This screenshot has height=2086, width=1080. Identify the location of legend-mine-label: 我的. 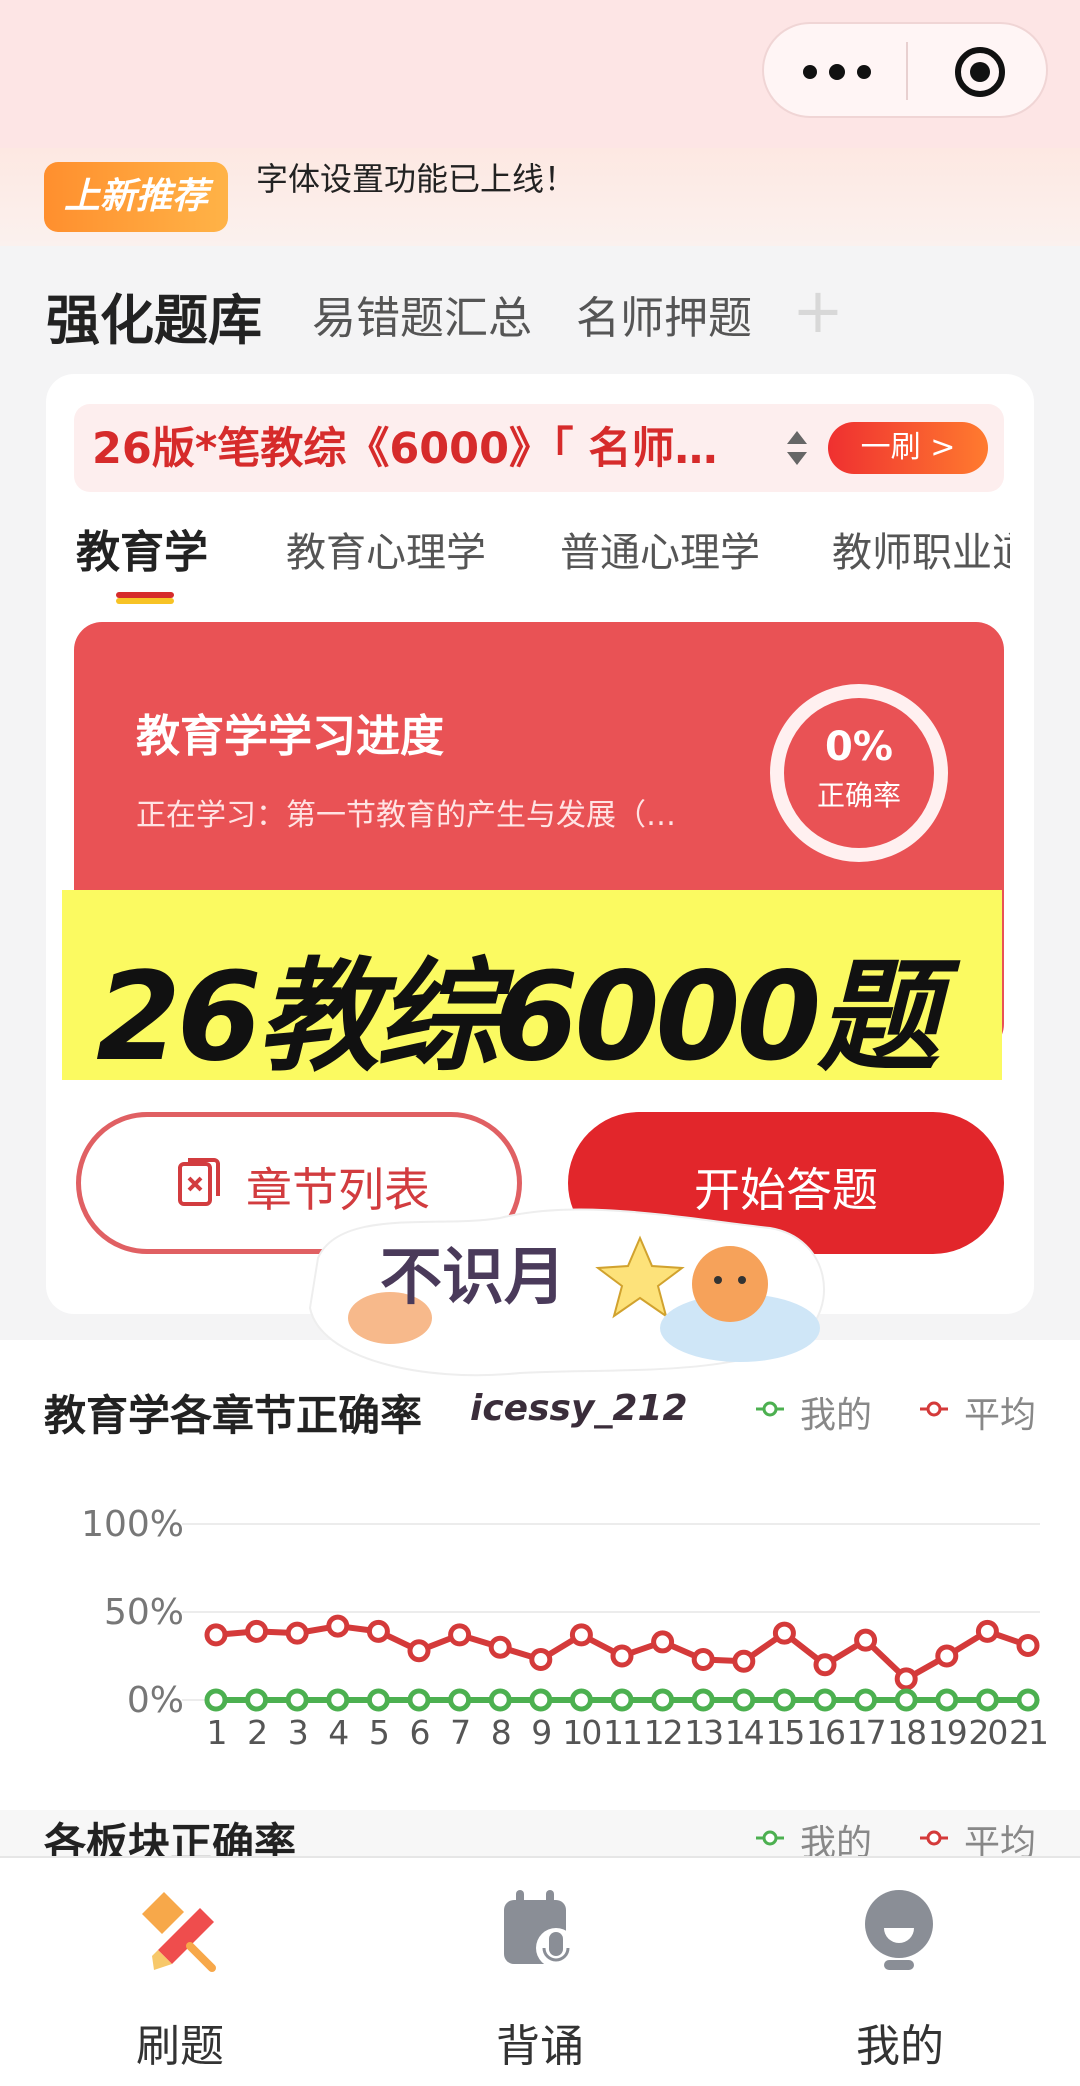
(836, 1415).